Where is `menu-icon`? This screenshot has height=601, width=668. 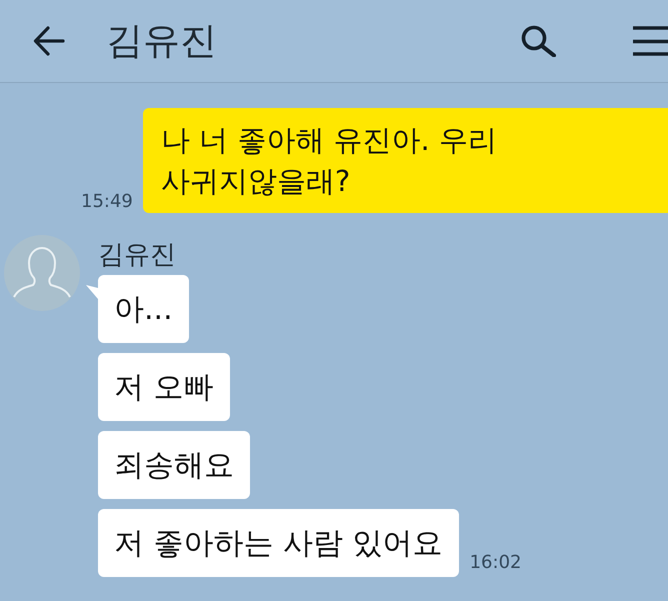 menu-icon is located at coordinates (650, 41).